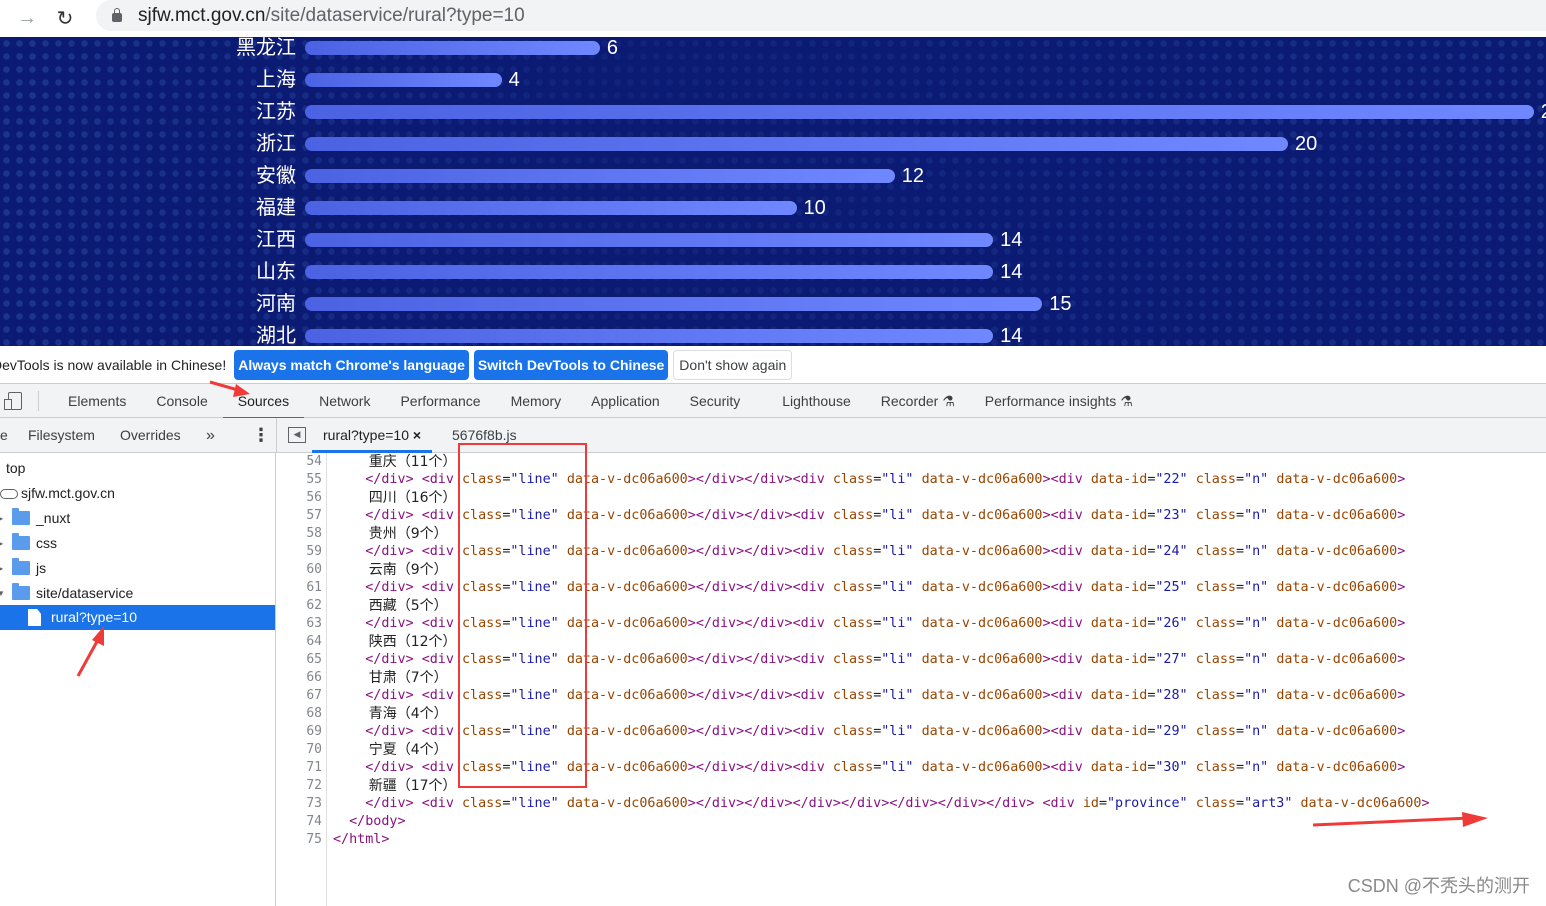 This screenshot has height=906, width=1546. Describe the element at coordinates (1438, 886) in the screenshot. I see `watermark: CSDN @不秃头的测开` at that location.